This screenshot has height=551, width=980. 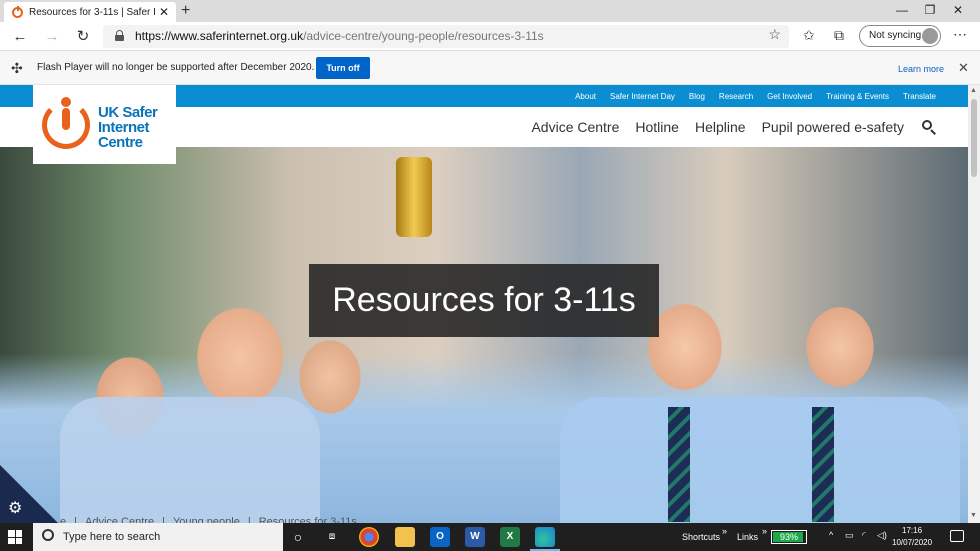 I want to click on notification-icon, so click(x=957, y=536).